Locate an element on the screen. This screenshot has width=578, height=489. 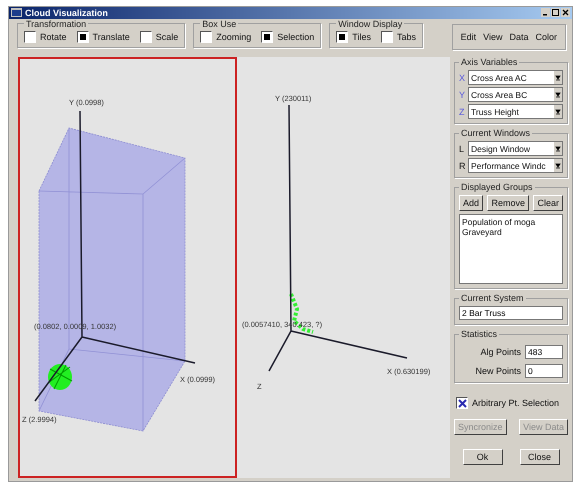
maximize-icon is located at coordinates (555, 13).